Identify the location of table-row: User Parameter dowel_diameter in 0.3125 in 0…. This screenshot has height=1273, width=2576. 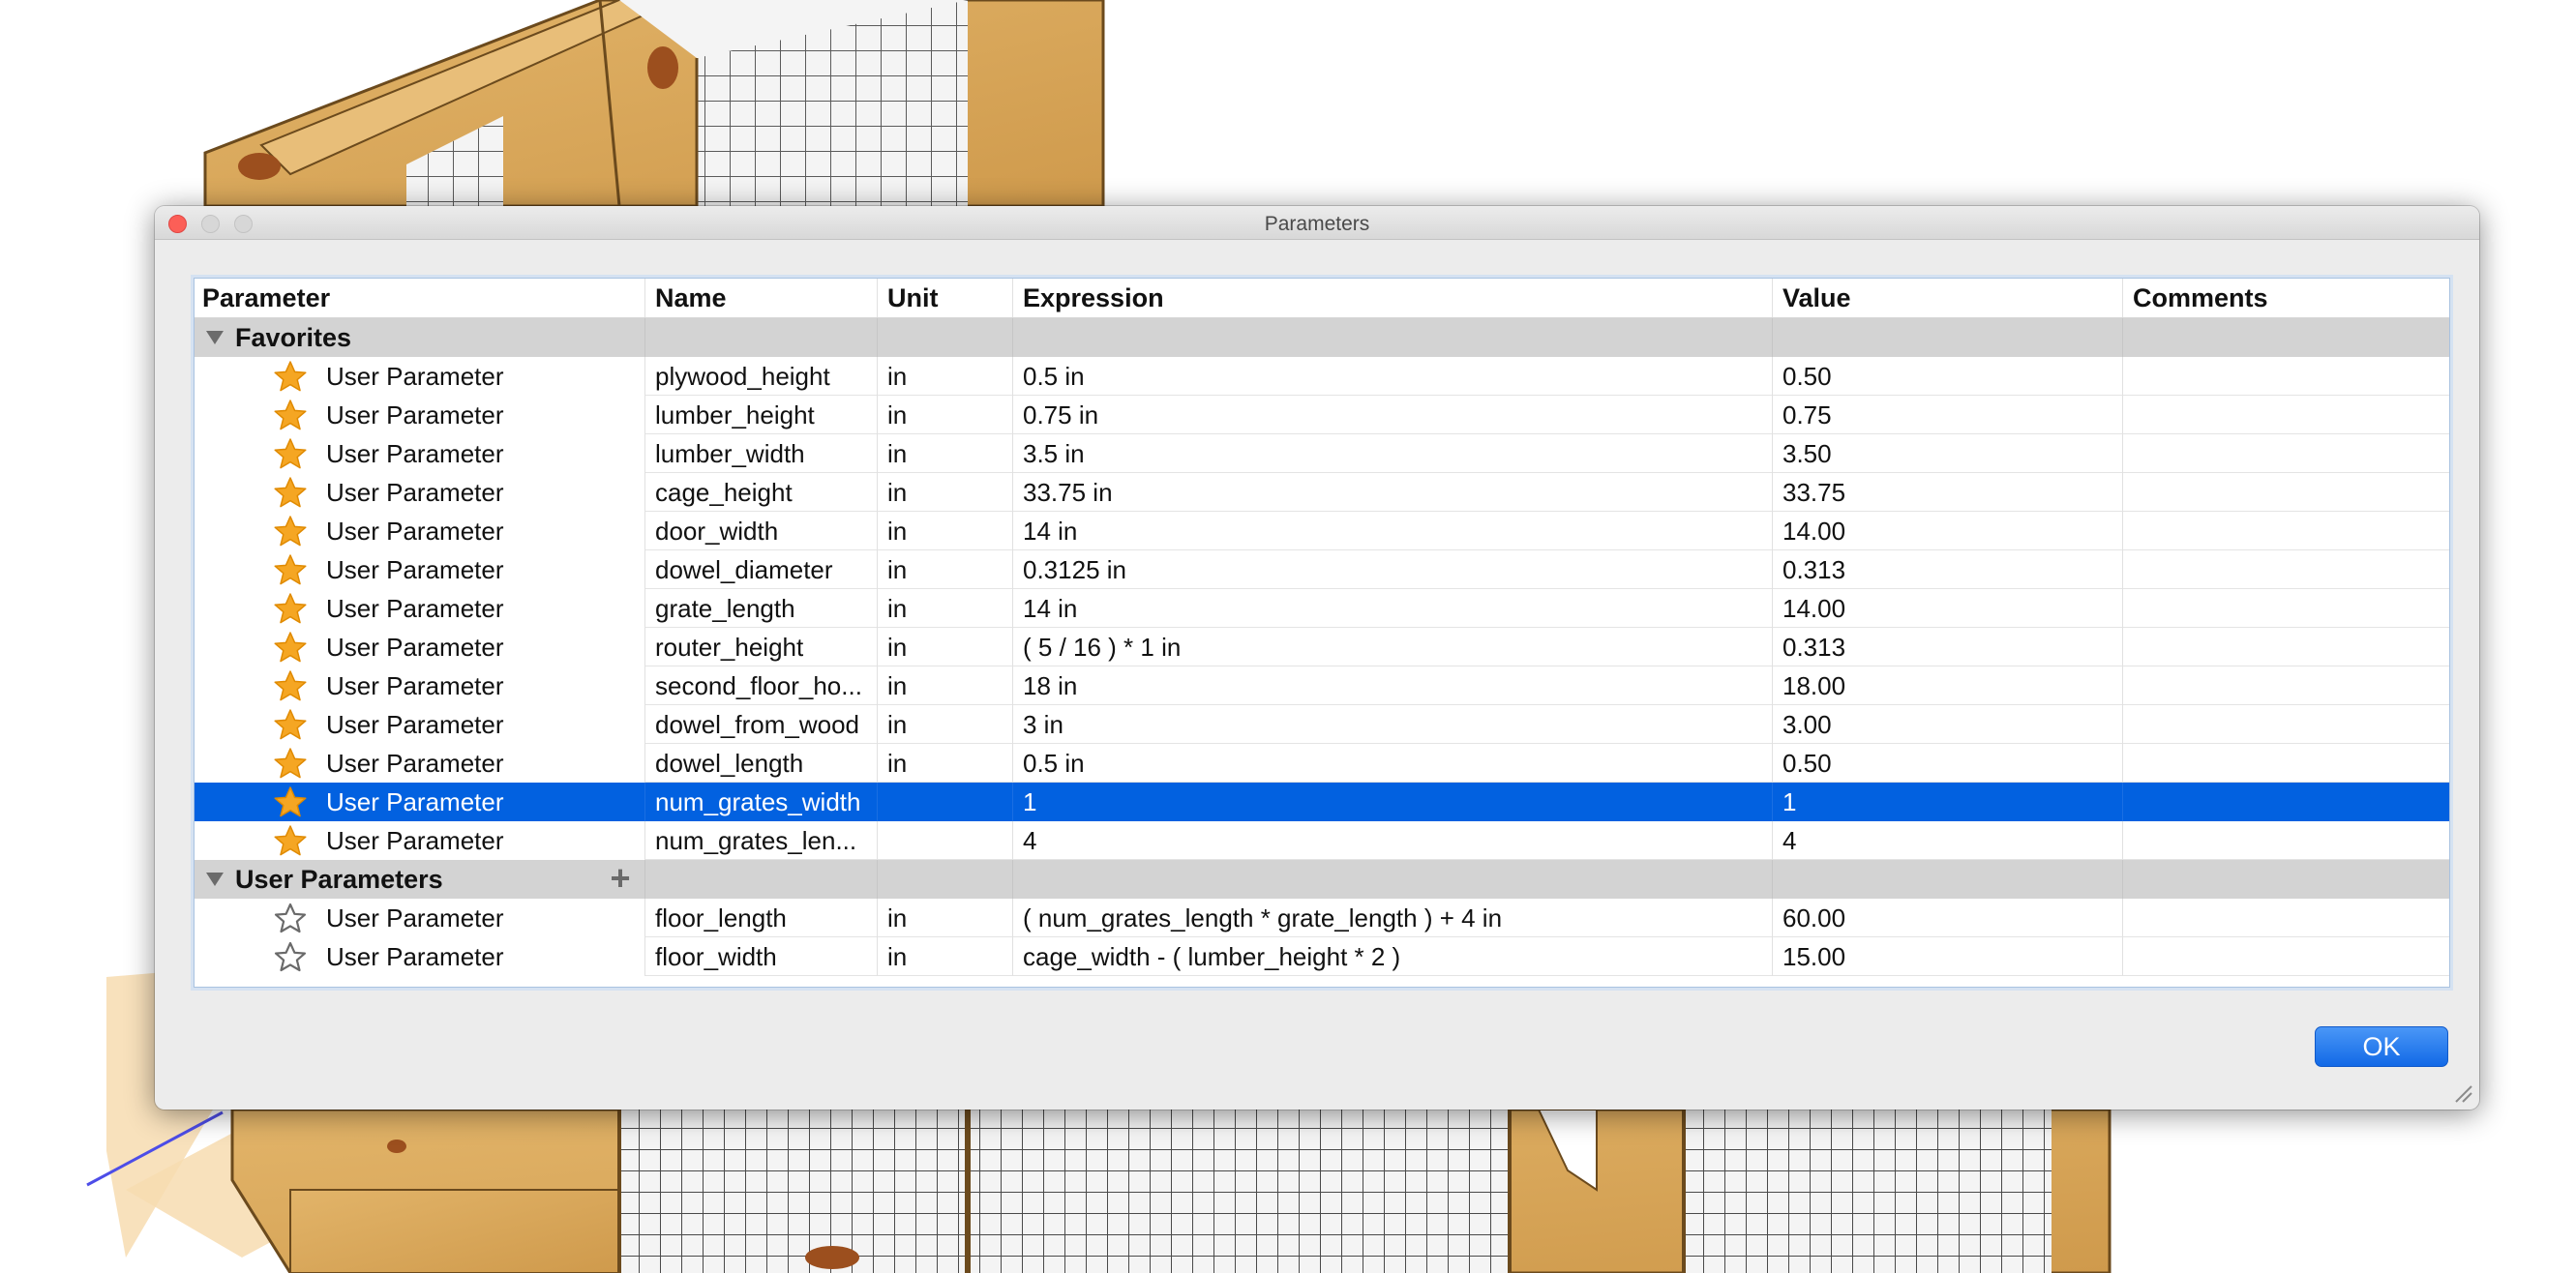
(1322, 569).